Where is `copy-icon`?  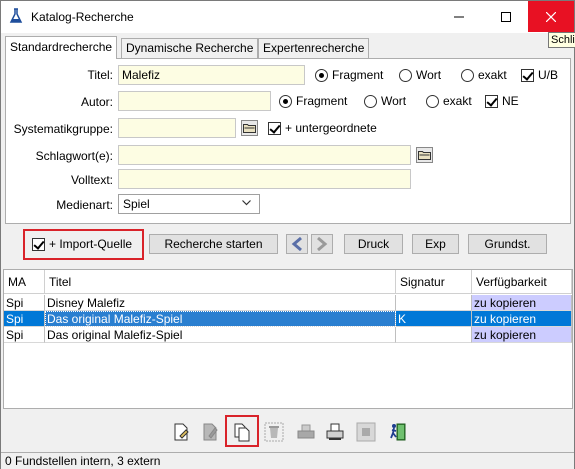
copy-icon is located at coordinates (242, 432).